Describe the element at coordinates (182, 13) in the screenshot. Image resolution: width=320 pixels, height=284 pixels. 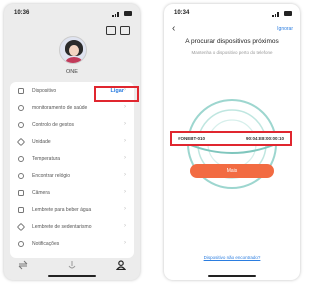
I see `status-time: 10:34` at that location.